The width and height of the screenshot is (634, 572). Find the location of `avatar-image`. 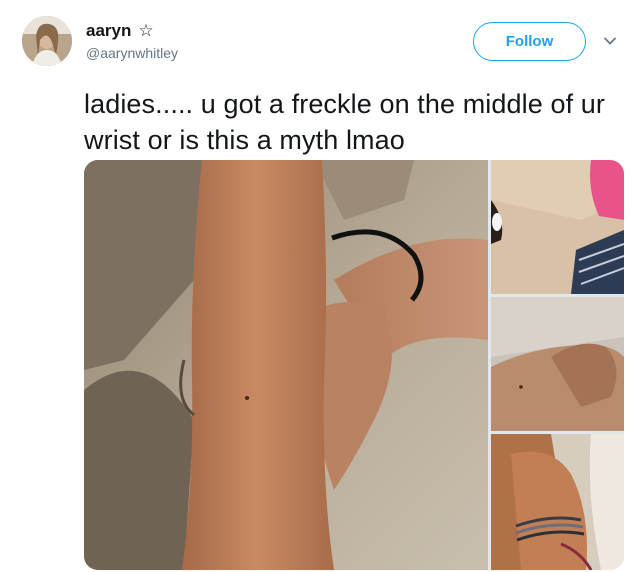

avatar-image is located at coordinates (47, 41).